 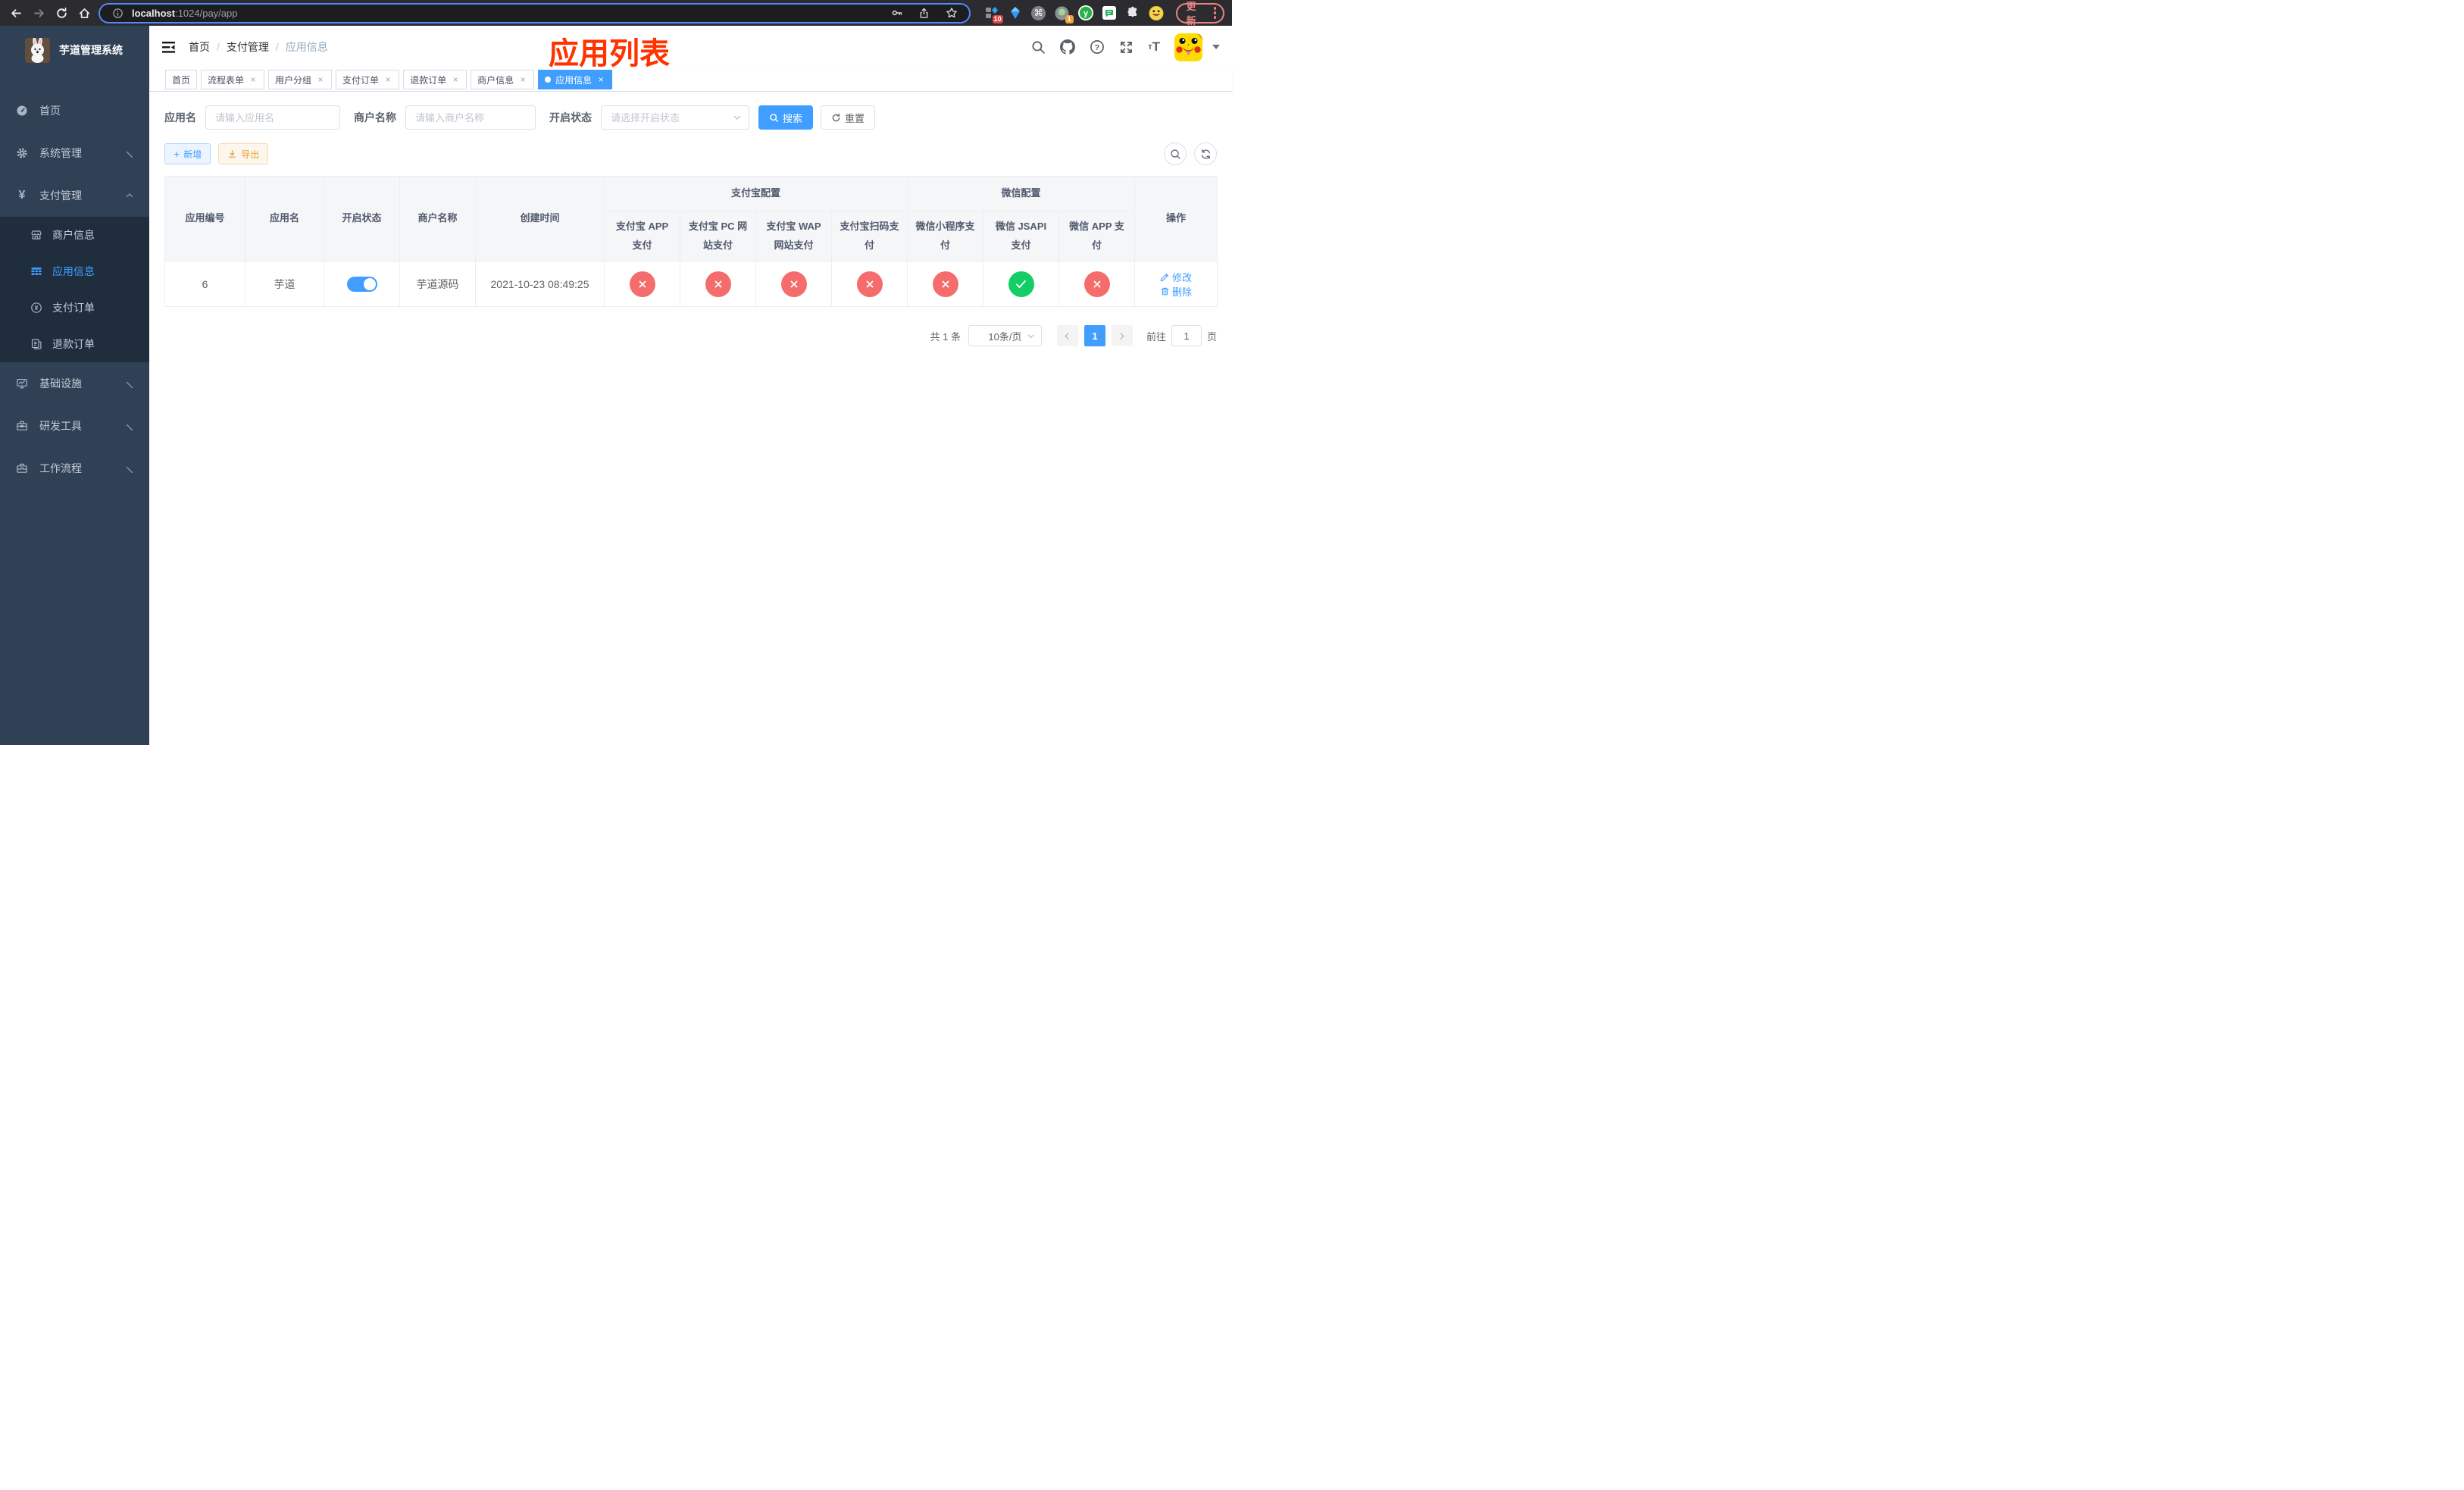 I want to click on reset-button-label: 重置, so click(x=855, y=118).